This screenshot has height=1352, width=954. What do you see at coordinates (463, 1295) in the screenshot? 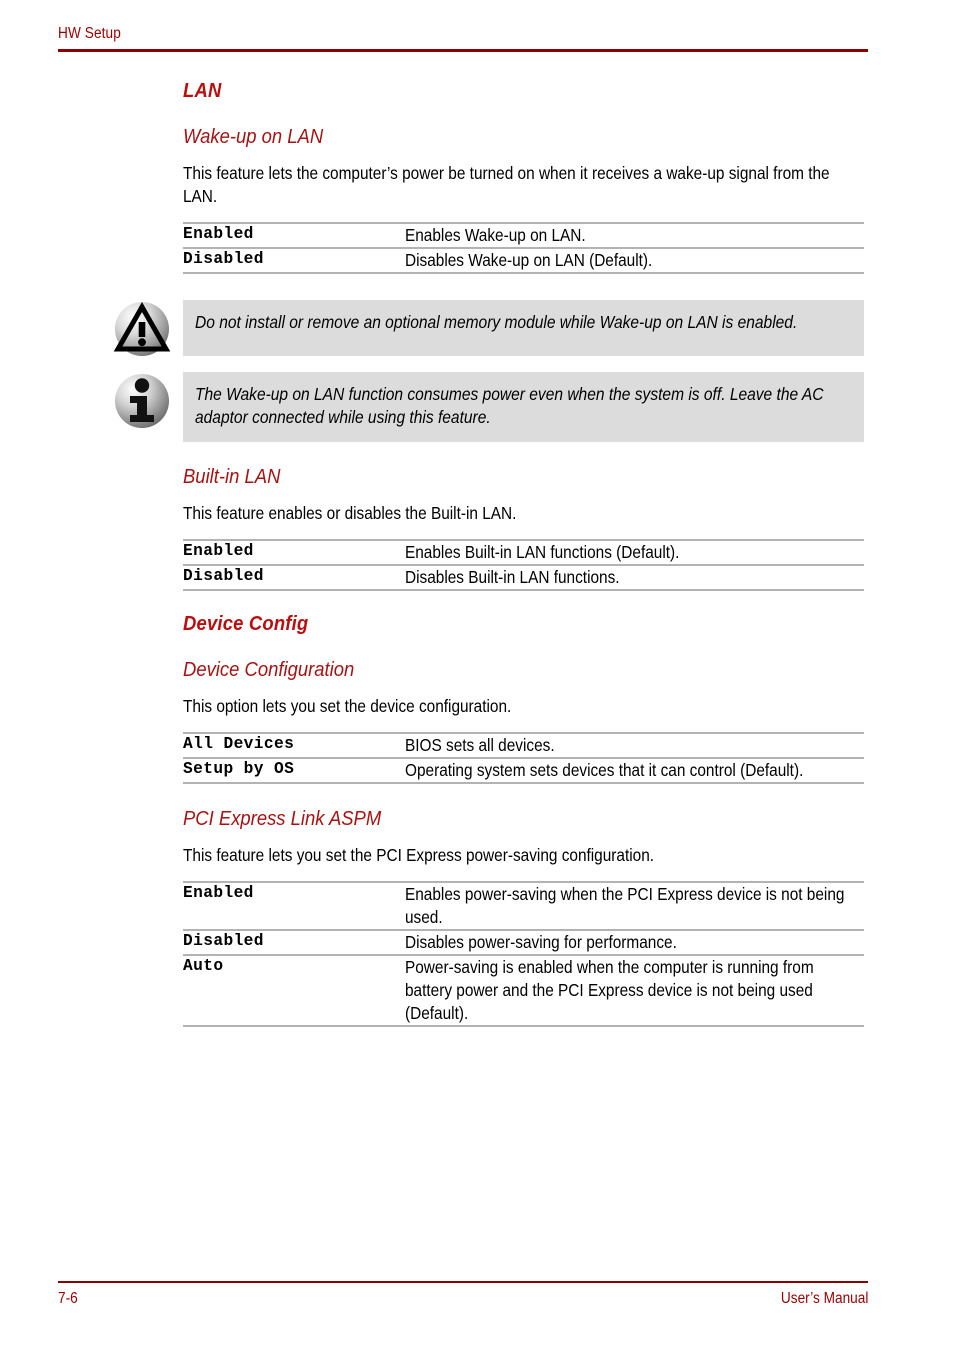
I see `page-footer: 7-6 User’s Manual` at bounding box center [463, 1295].